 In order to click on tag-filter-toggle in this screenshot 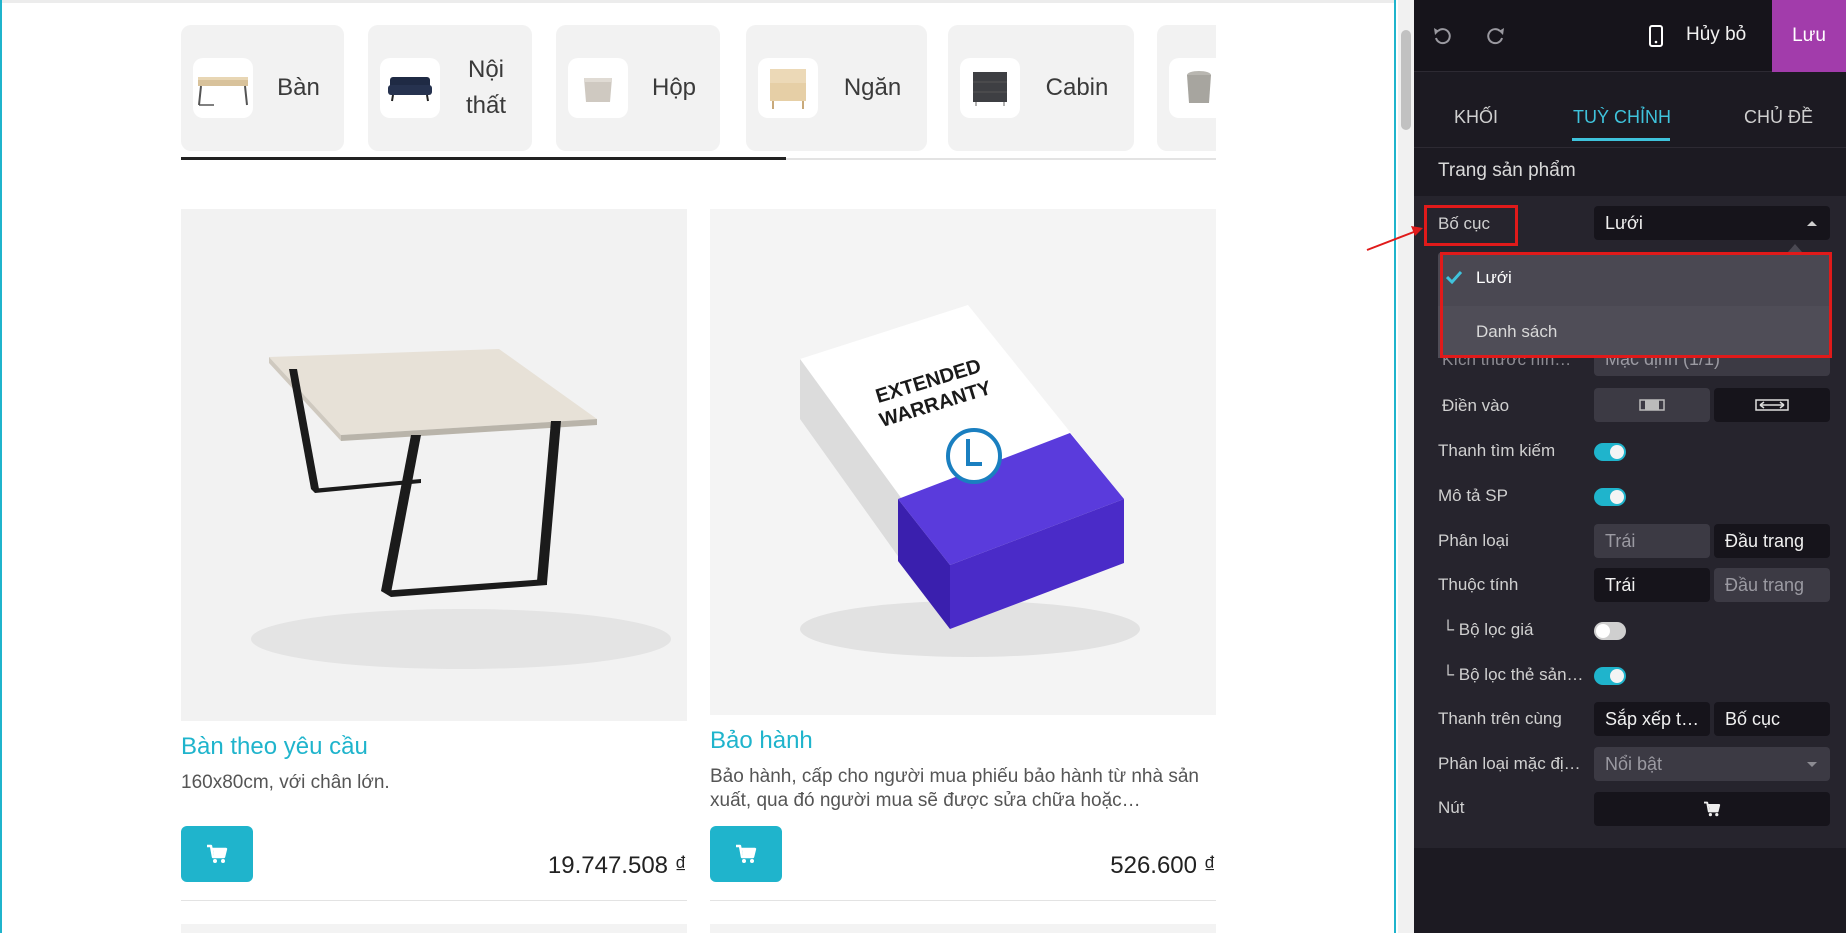, I will do `click(1610, 676)`.